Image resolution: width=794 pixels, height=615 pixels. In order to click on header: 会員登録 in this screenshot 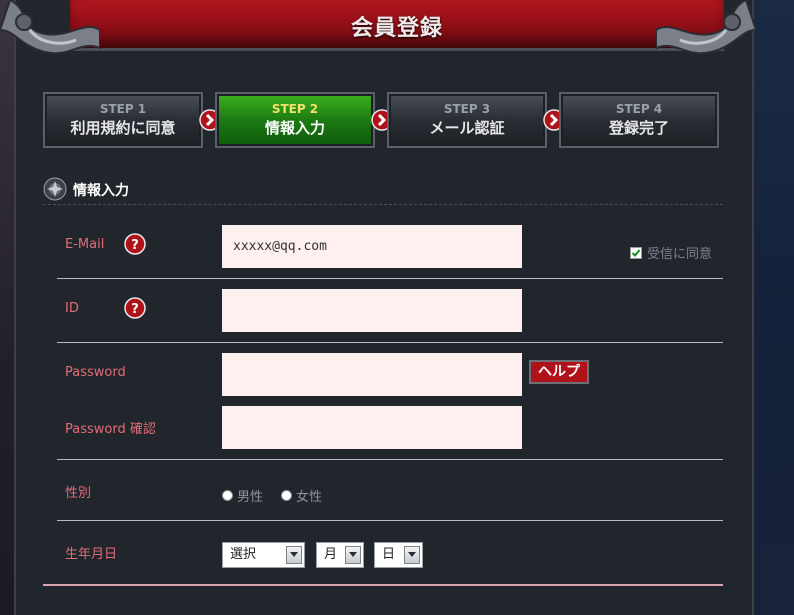, I will do `click(397, 27)`.